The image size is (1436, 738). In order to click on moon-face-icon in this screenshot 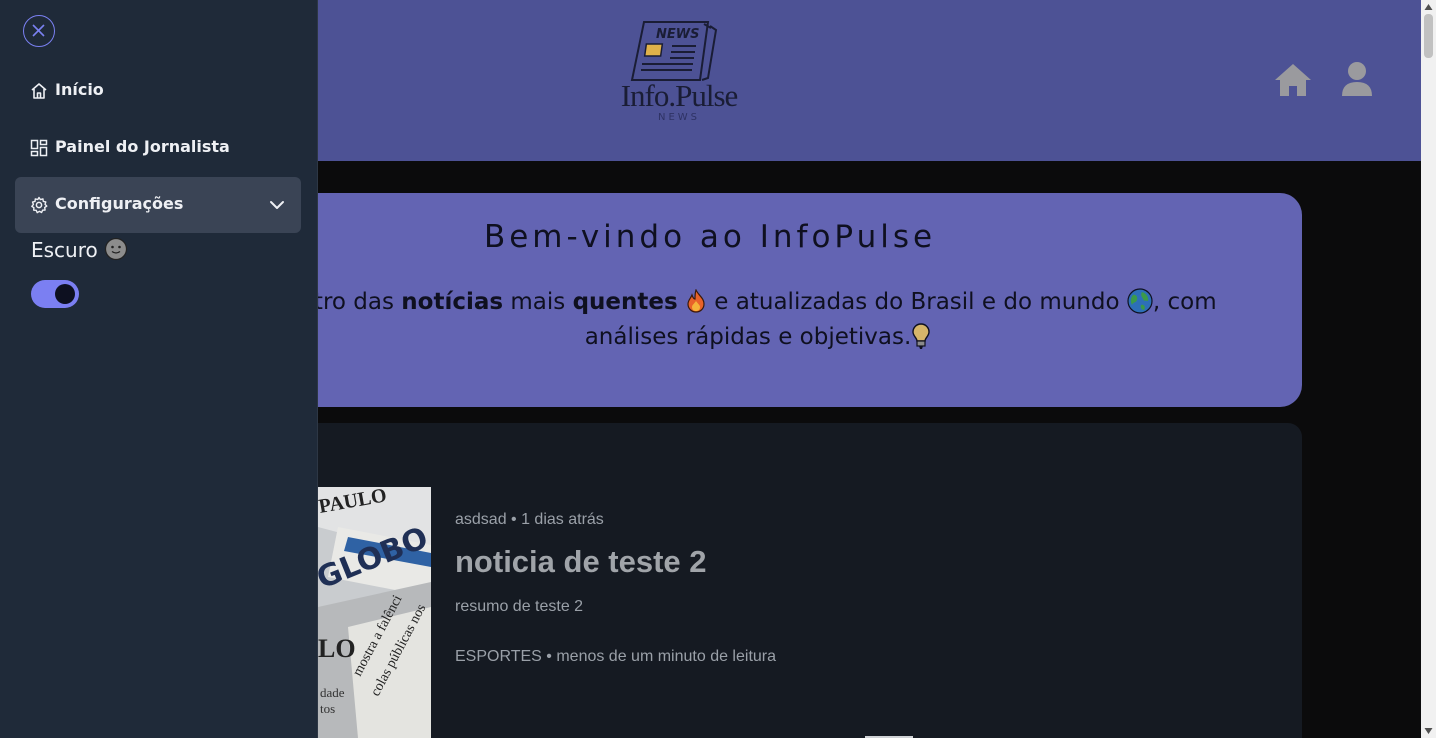, I will do `click(116, 249)`.